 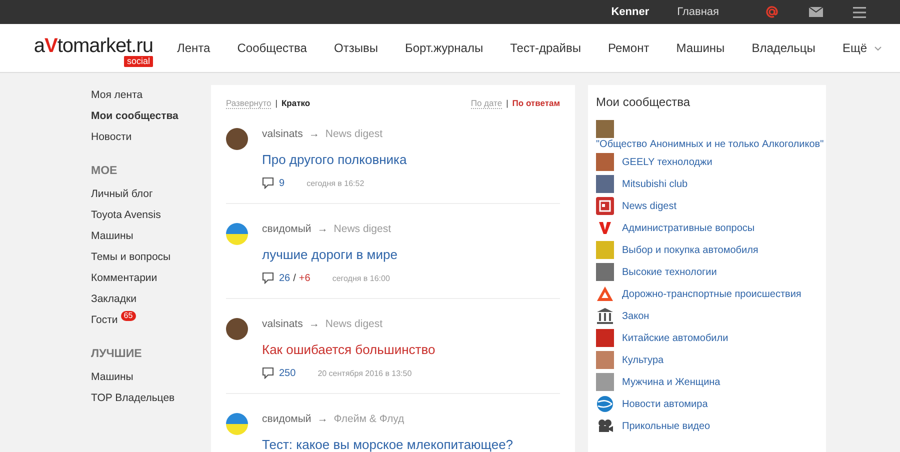 I want to click on section-heading: ЛУЧШИЕ, so click(x=117, y=354).